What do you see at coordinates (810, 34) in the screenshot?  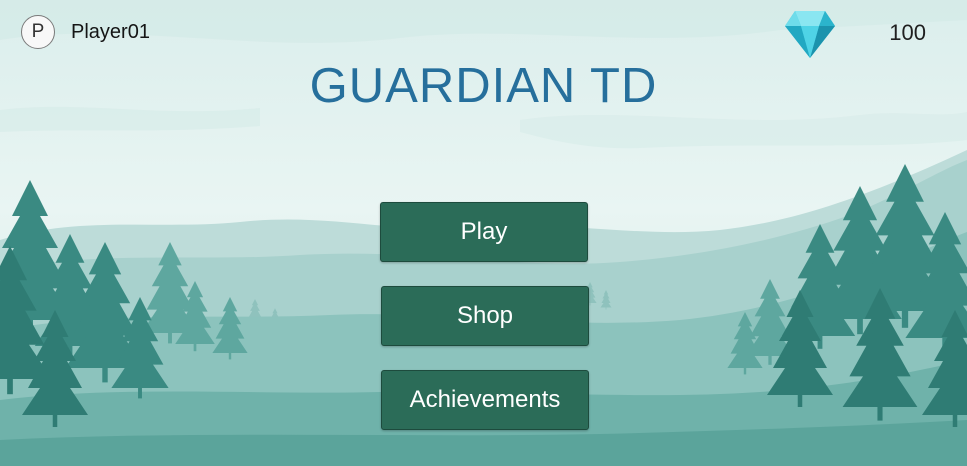 I see `diamond-gem-icon` at bounding box center [810, 34].